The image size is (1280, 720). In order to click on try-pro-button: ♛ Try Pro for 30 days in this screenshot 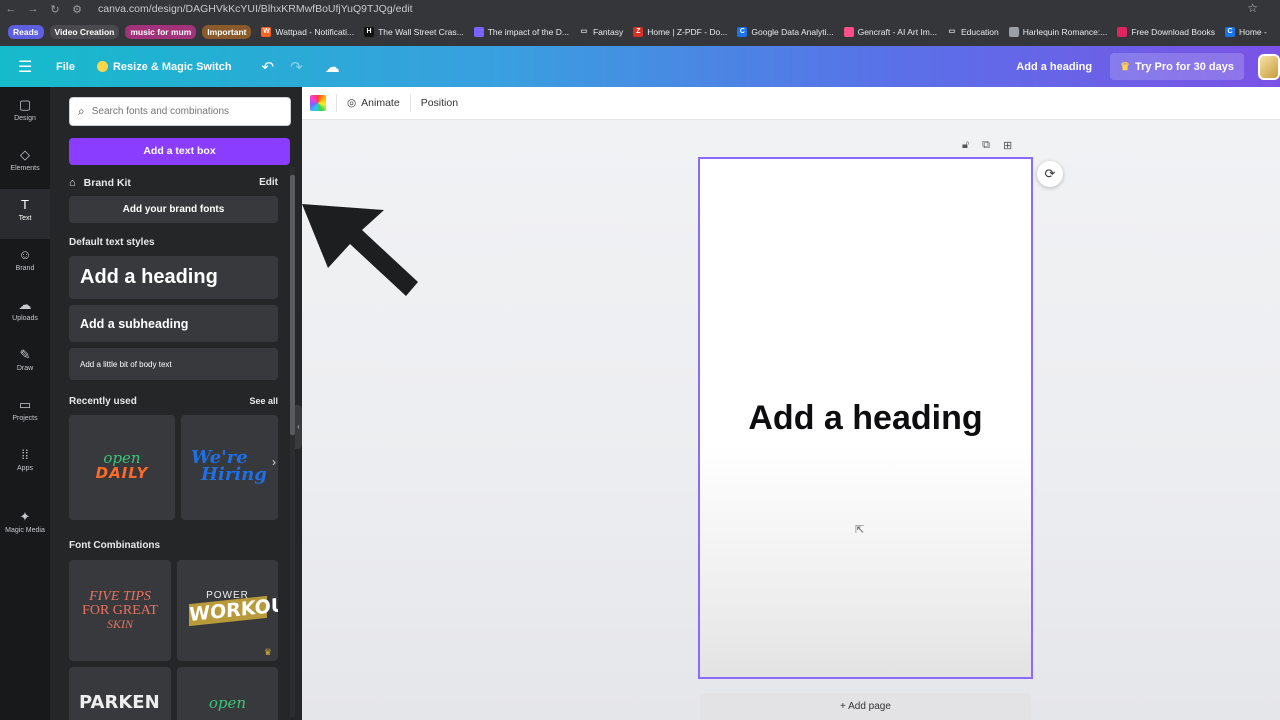, I will do `click(1177, 66)`.